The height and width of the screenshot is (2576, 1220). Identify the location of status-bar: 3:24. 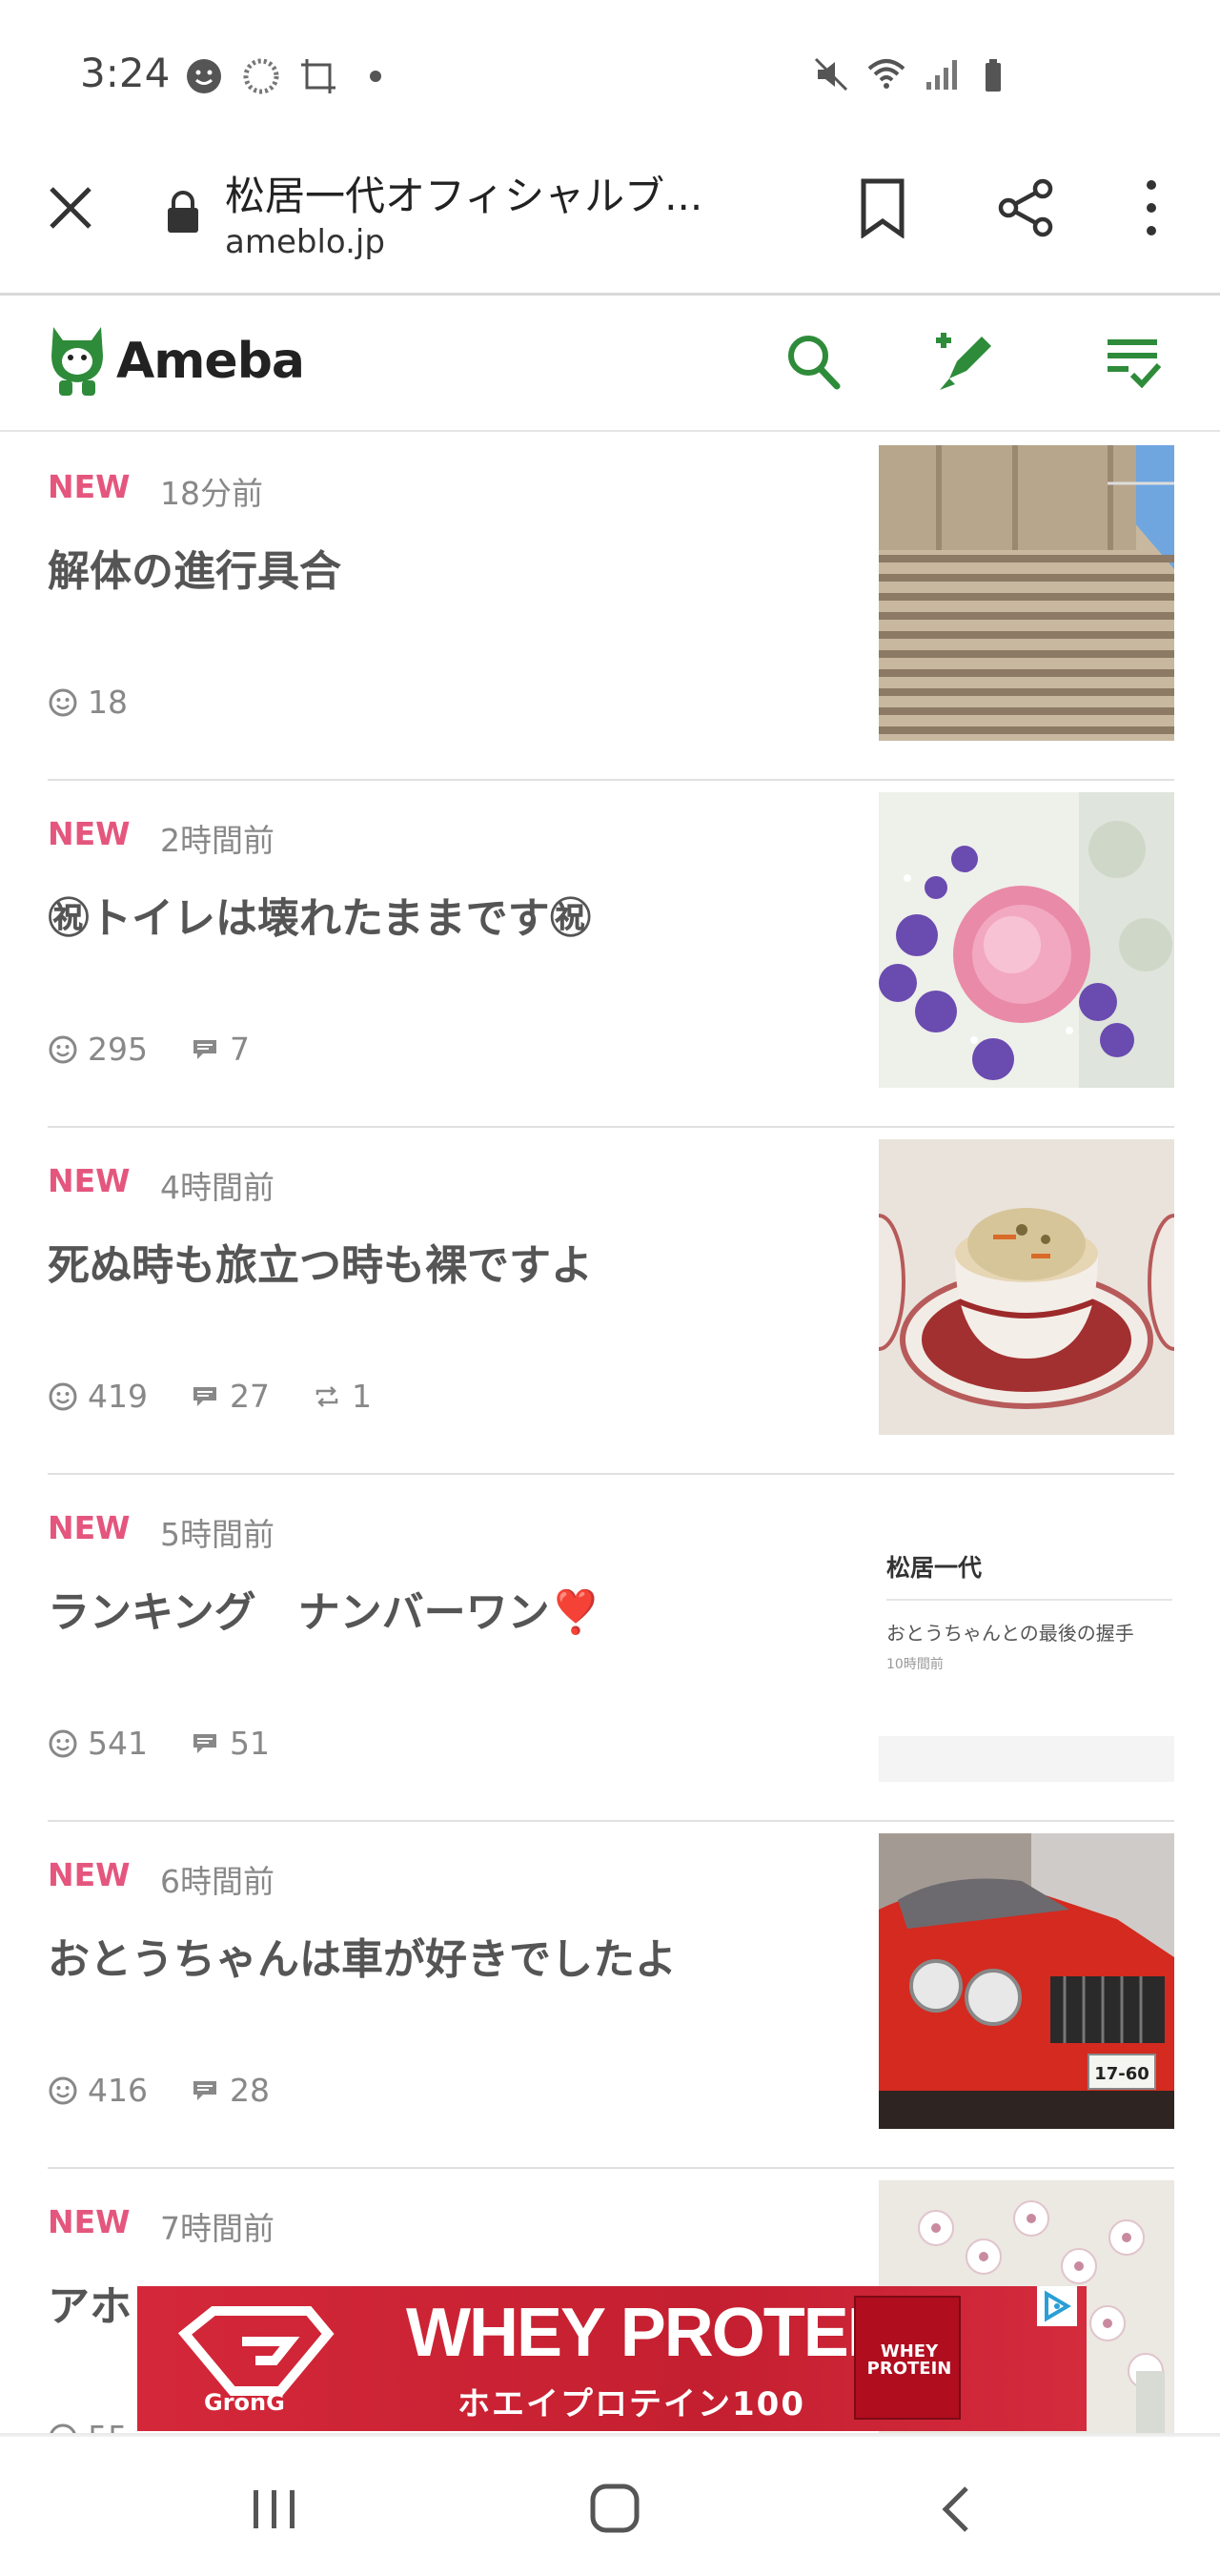
(610, 71).